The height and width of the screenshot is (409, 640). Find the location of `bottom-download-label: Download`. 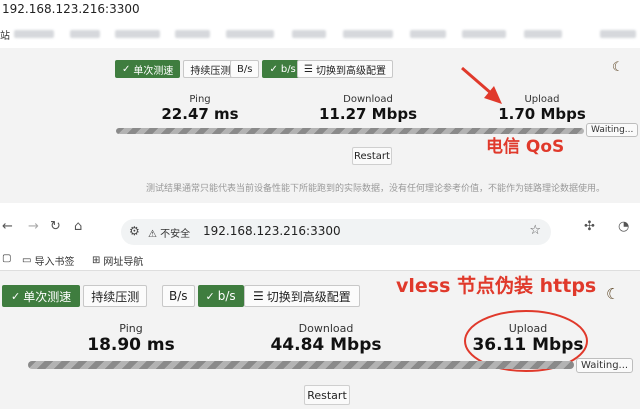

bottom-download-label: Download is located at coordinates (326, 328).